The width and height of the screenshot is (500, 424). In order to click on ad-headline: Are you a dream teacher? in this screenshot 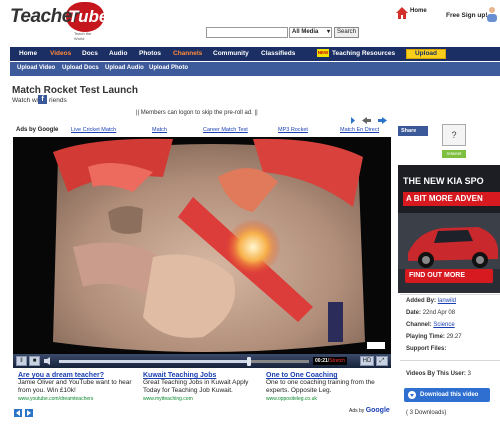, I will do `click(77, 375)`.